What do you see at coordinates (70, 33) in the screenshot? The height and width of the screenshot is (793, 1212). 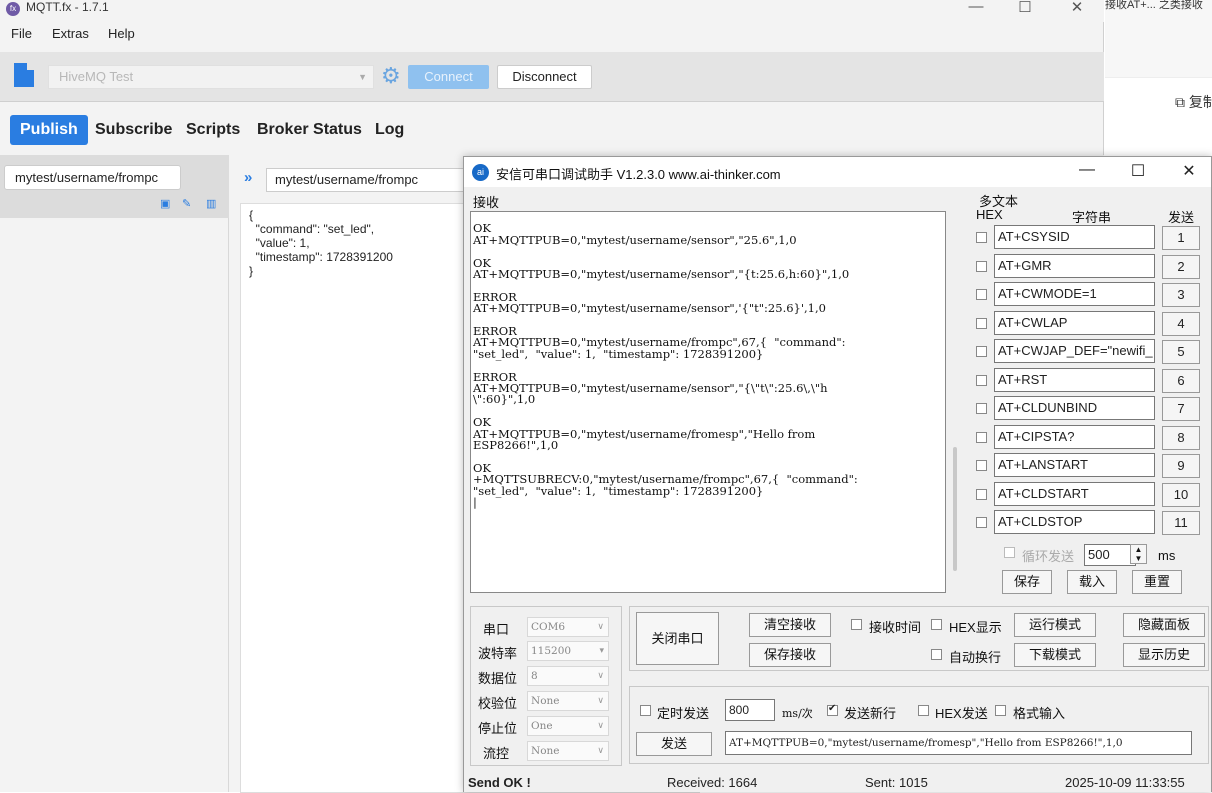 I see `menu-extras: Extras` at bounding box center [70, 33].